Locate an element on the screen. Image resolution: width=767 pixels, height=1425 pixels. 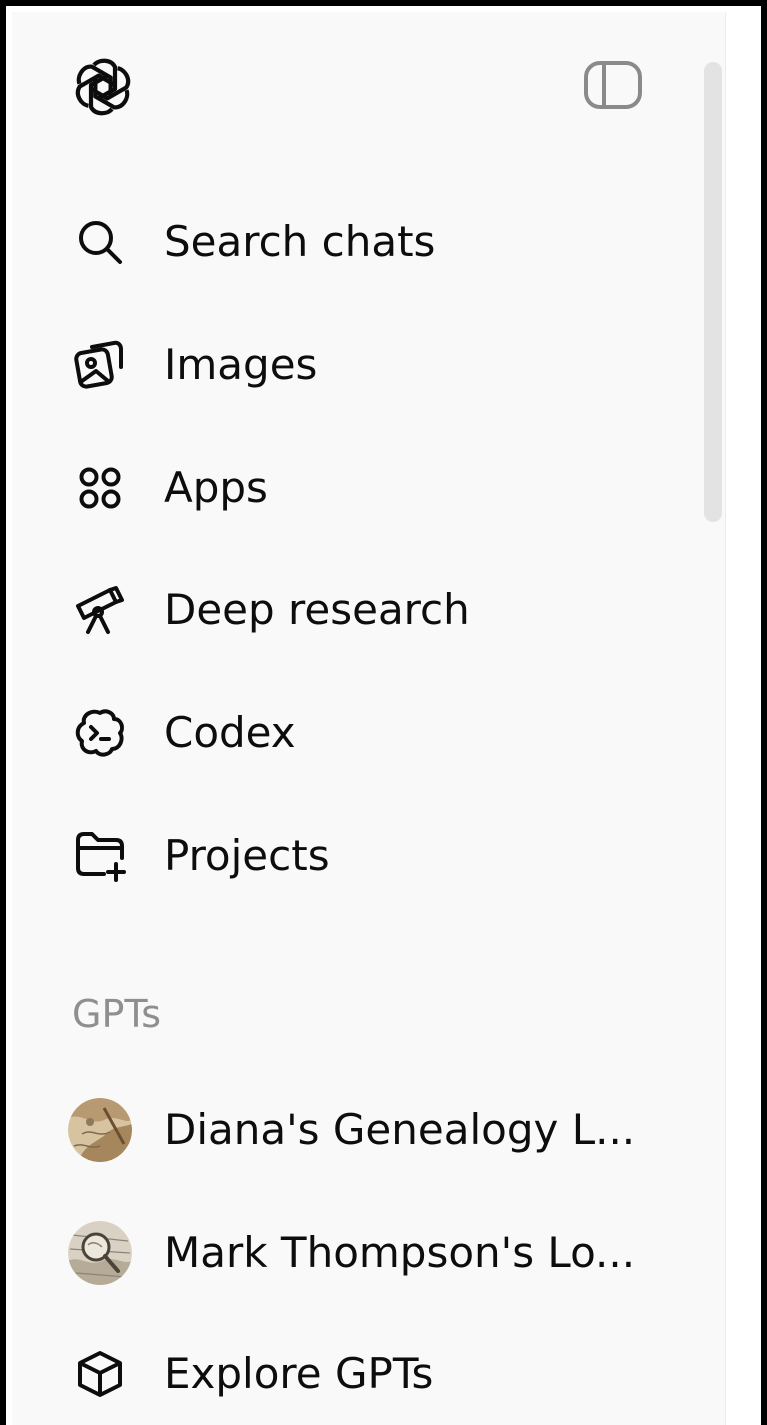
gpts-section-heading: GPTs is located at coordinates (117, 1014).